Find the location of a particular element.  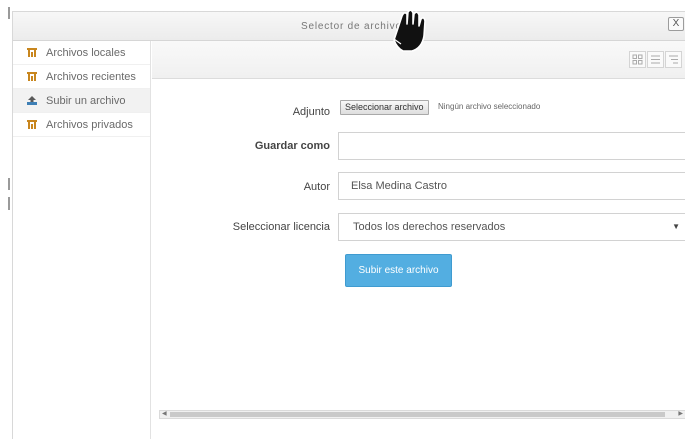

license-select: Todos los derechos reservados ▼ is located at coordinates (511, 227).